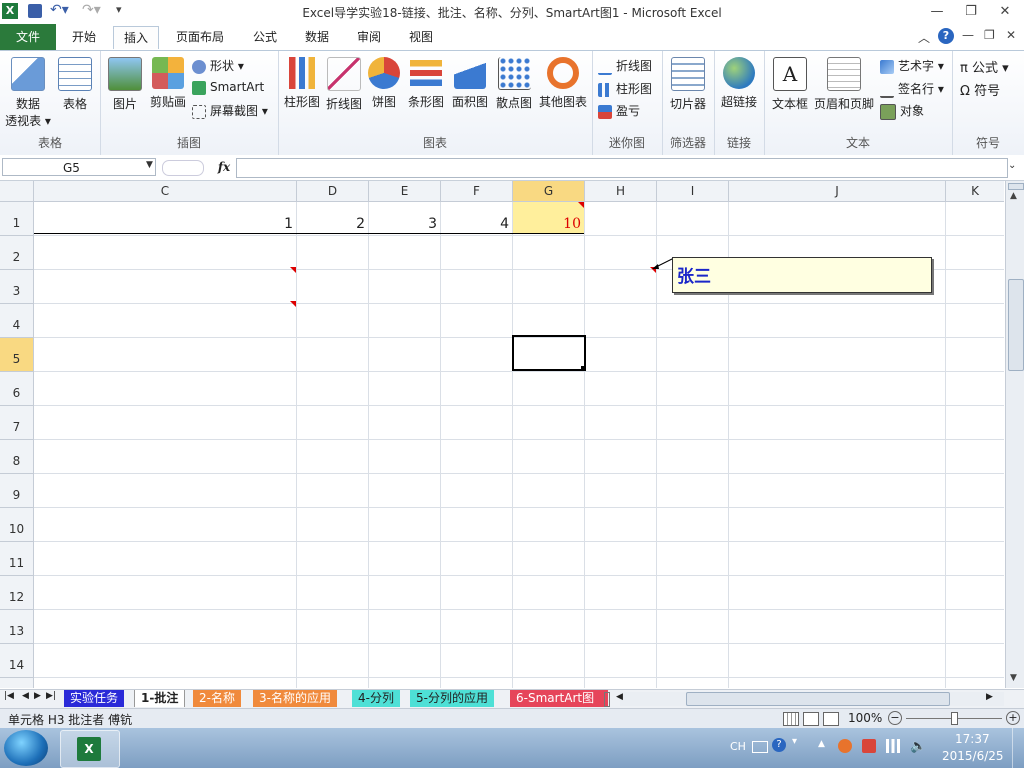 Image resolution: width=1024 pixels, height=768 pixels. Describe the element at coordinates (739, 83) in the screenshot. I see `hyperlink-button: 超链接` at that location.